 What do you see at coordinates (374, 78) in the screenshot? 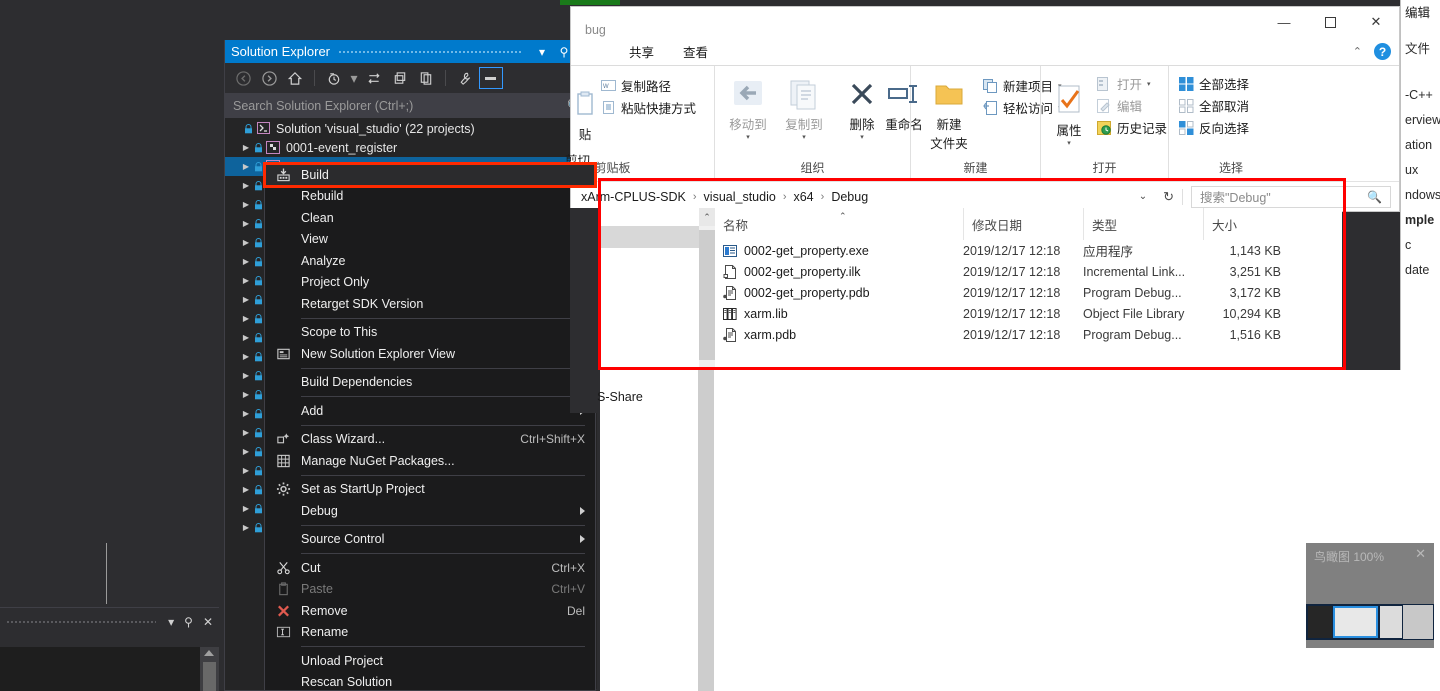
I see `sync-icon` at bounding box center [374, 78].